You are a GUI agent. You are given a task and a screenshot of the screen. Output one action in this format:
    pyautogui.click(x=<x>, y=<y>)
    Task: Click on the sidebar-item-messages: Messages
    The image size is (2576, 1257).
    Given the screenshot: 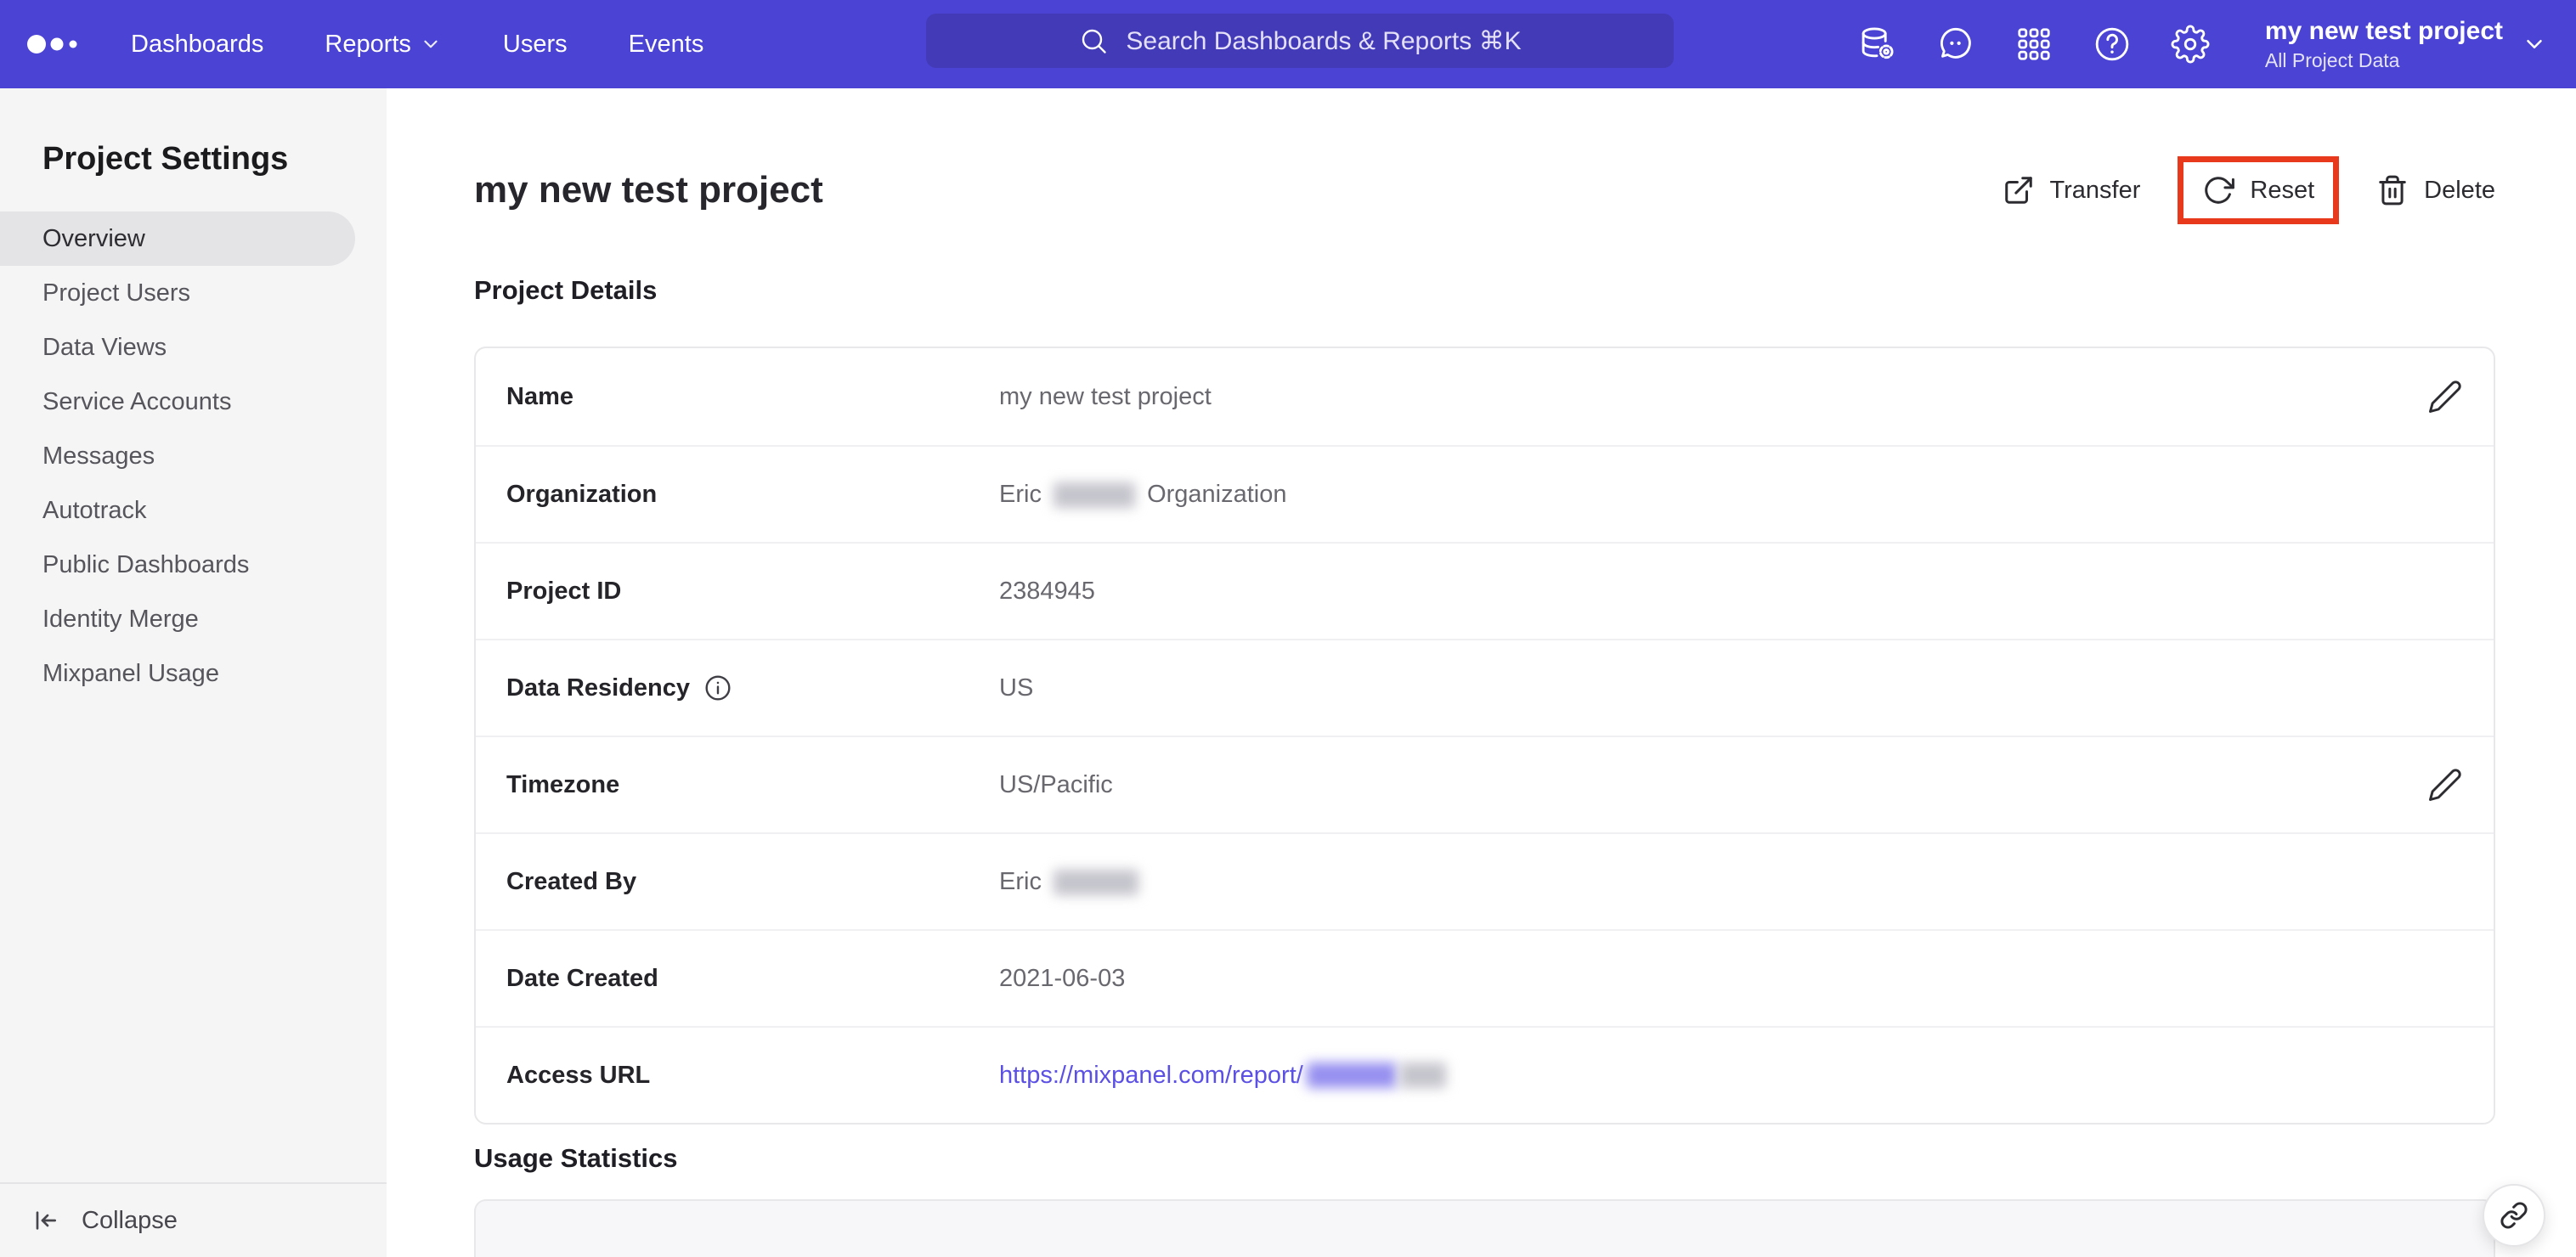 What is the action you would take?
    pyautogui.click(x=193, y=456)
    